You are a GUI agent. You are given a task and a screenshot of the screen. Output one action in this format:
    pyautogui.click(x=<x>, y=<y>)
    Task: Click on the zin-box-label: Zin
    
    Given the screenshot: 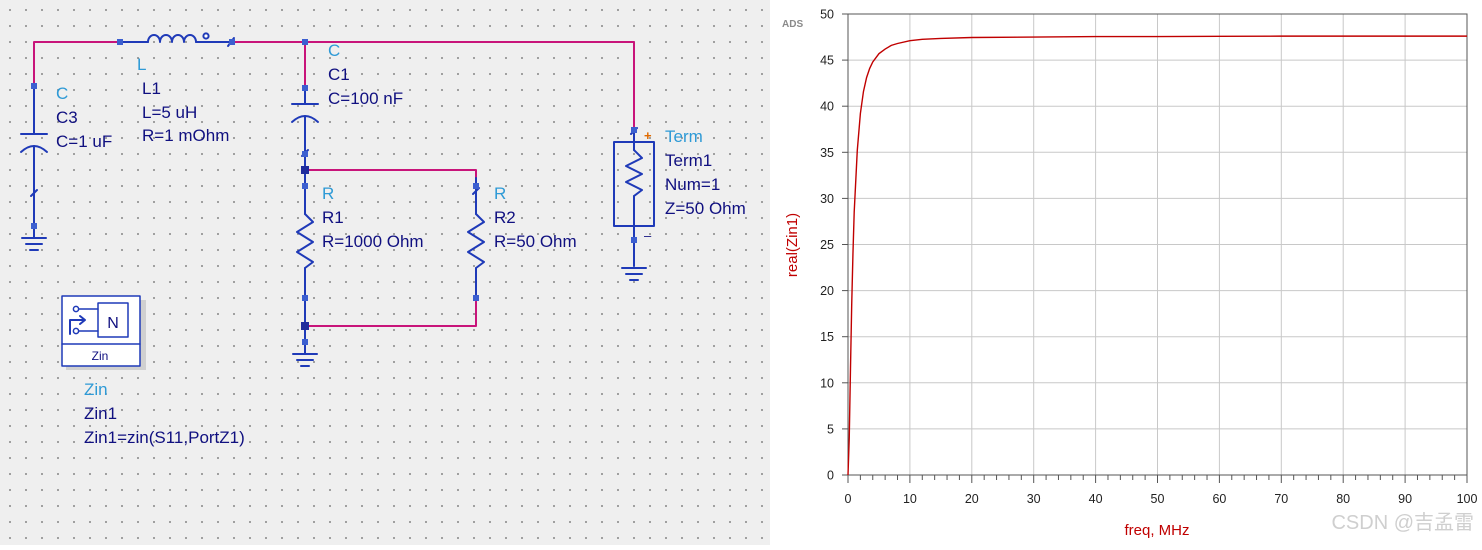 What is the action you would take?
    pyautogui.click(x=100, y=356)
    